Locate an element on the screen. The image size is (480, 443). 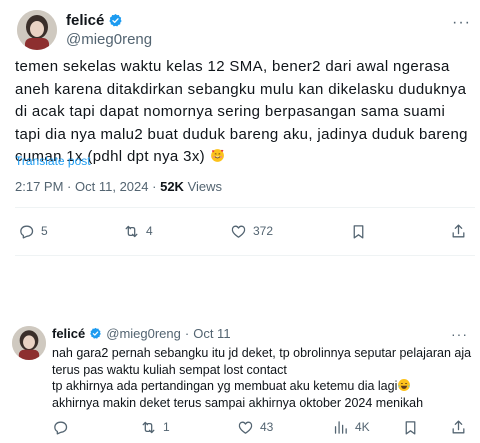
reply-button is located at coordinates (63, 427).